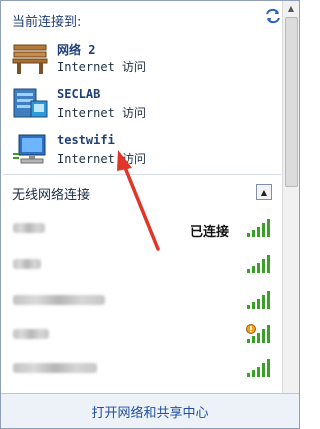 The image size is (320, 429). Describe the element at coordinates (258, 333) in the screenshot. I see `signal-secured-warning-icon` at that location.